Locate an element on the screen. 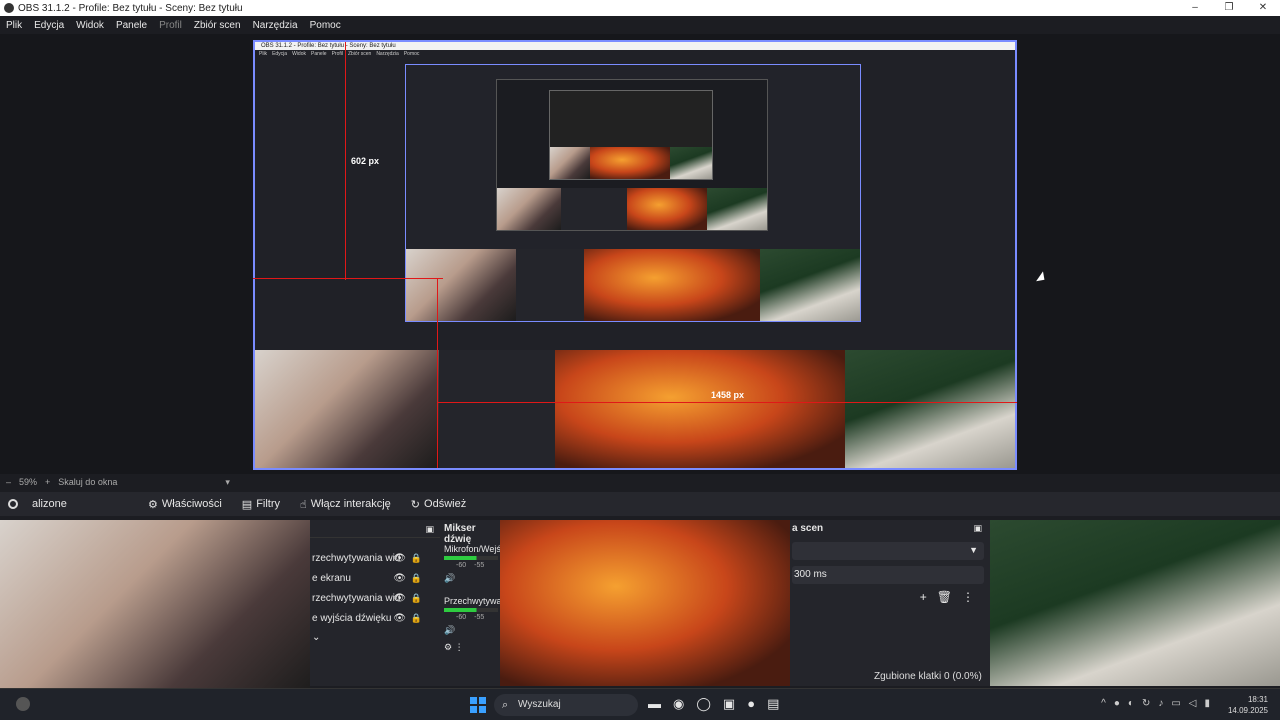 The width and height of the screenshot is (1280, 720). source-name: alizone is located at coordinates (49, 504).